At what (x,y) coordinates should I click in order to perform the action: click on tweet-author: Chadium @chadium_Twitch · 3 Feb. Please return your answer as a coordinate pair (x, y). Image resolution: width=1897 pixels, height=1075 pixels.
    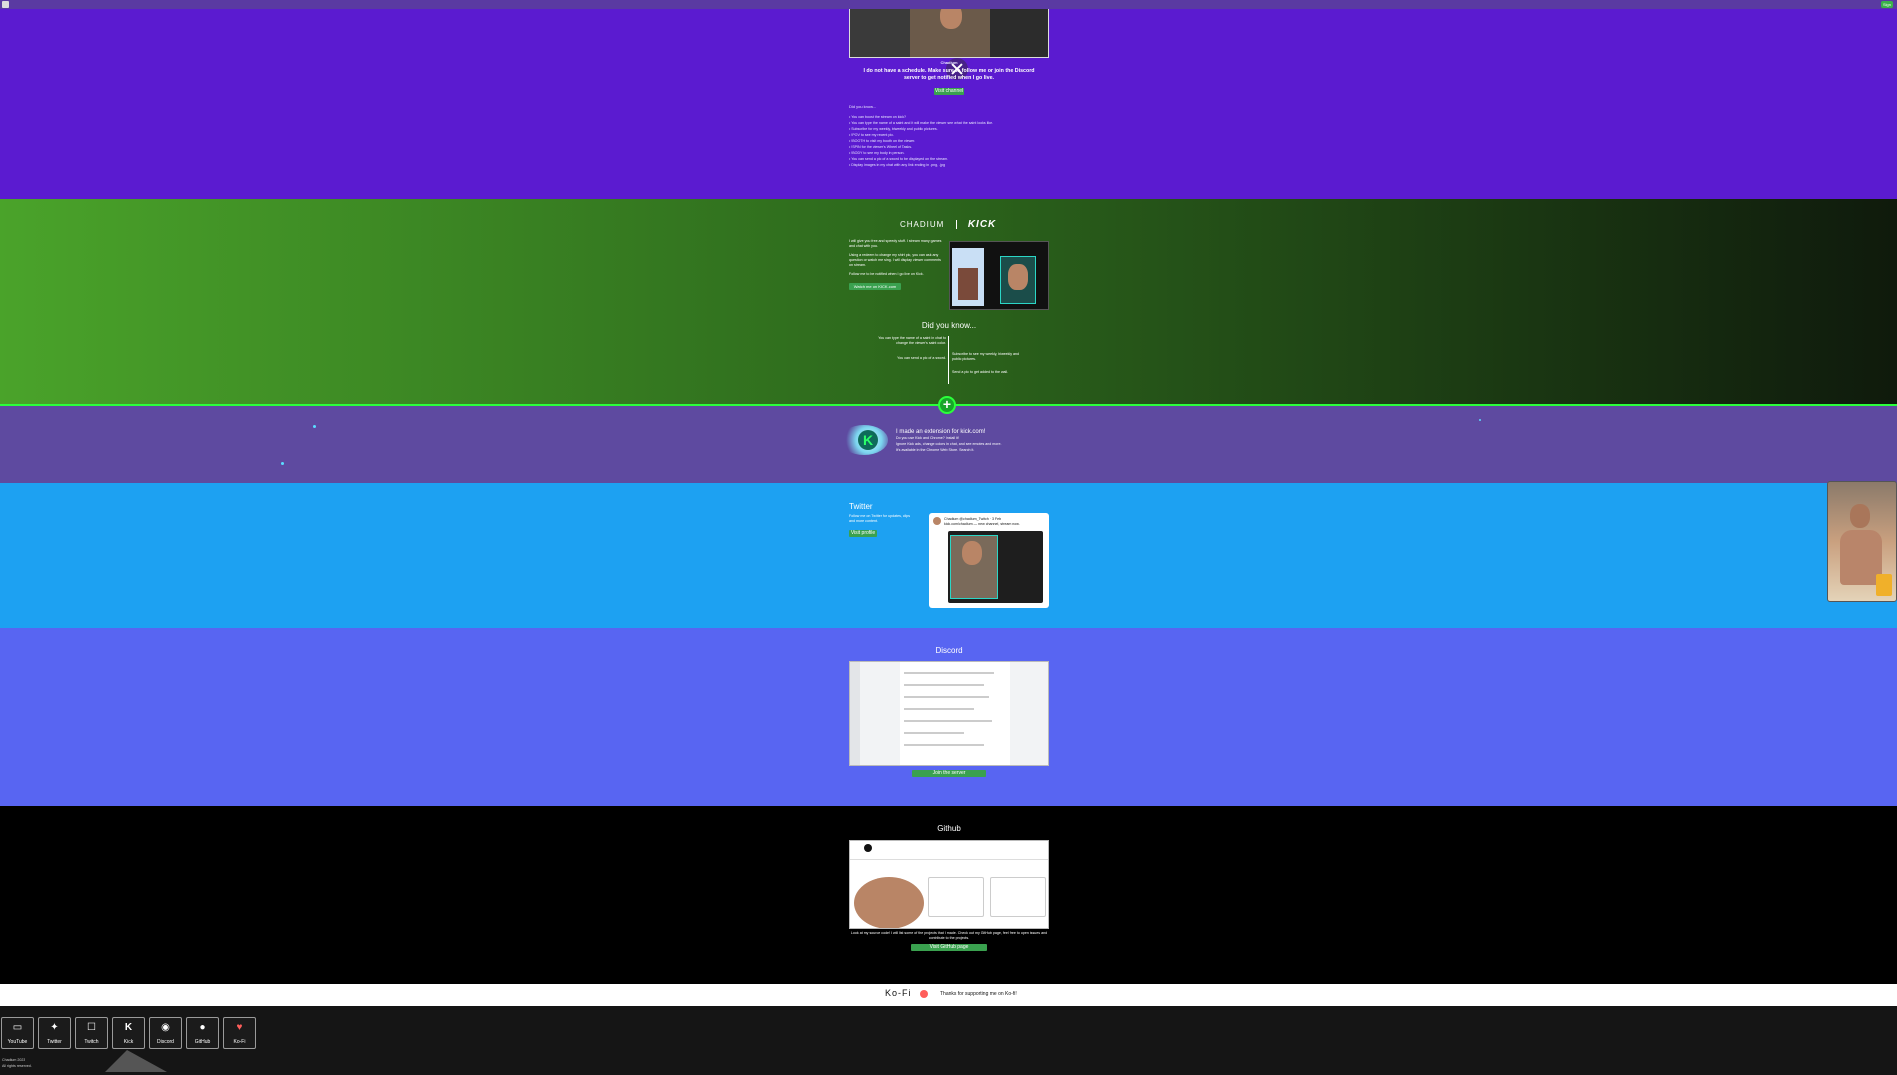
    Looking at the image, I should click on (973, 519).